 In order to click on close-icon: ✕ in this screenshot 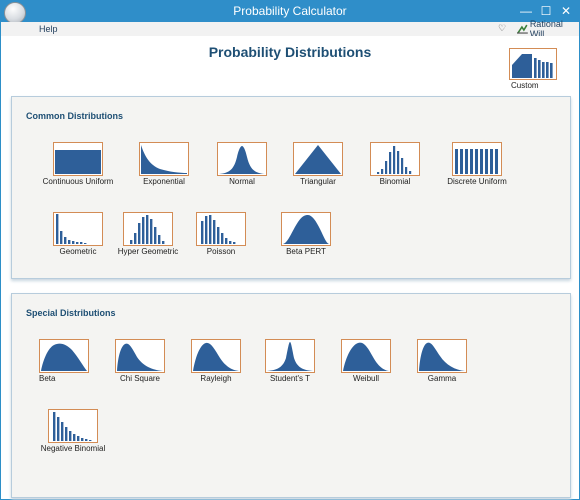, I will do `click(566, 11)`.